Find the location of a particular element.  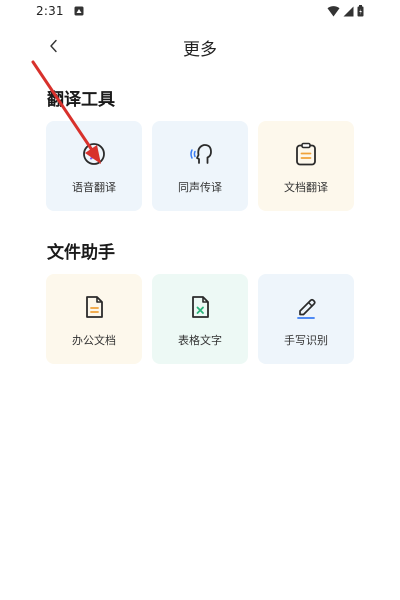

card-table-text: 表格文字 is located at coordinates (200, 319).